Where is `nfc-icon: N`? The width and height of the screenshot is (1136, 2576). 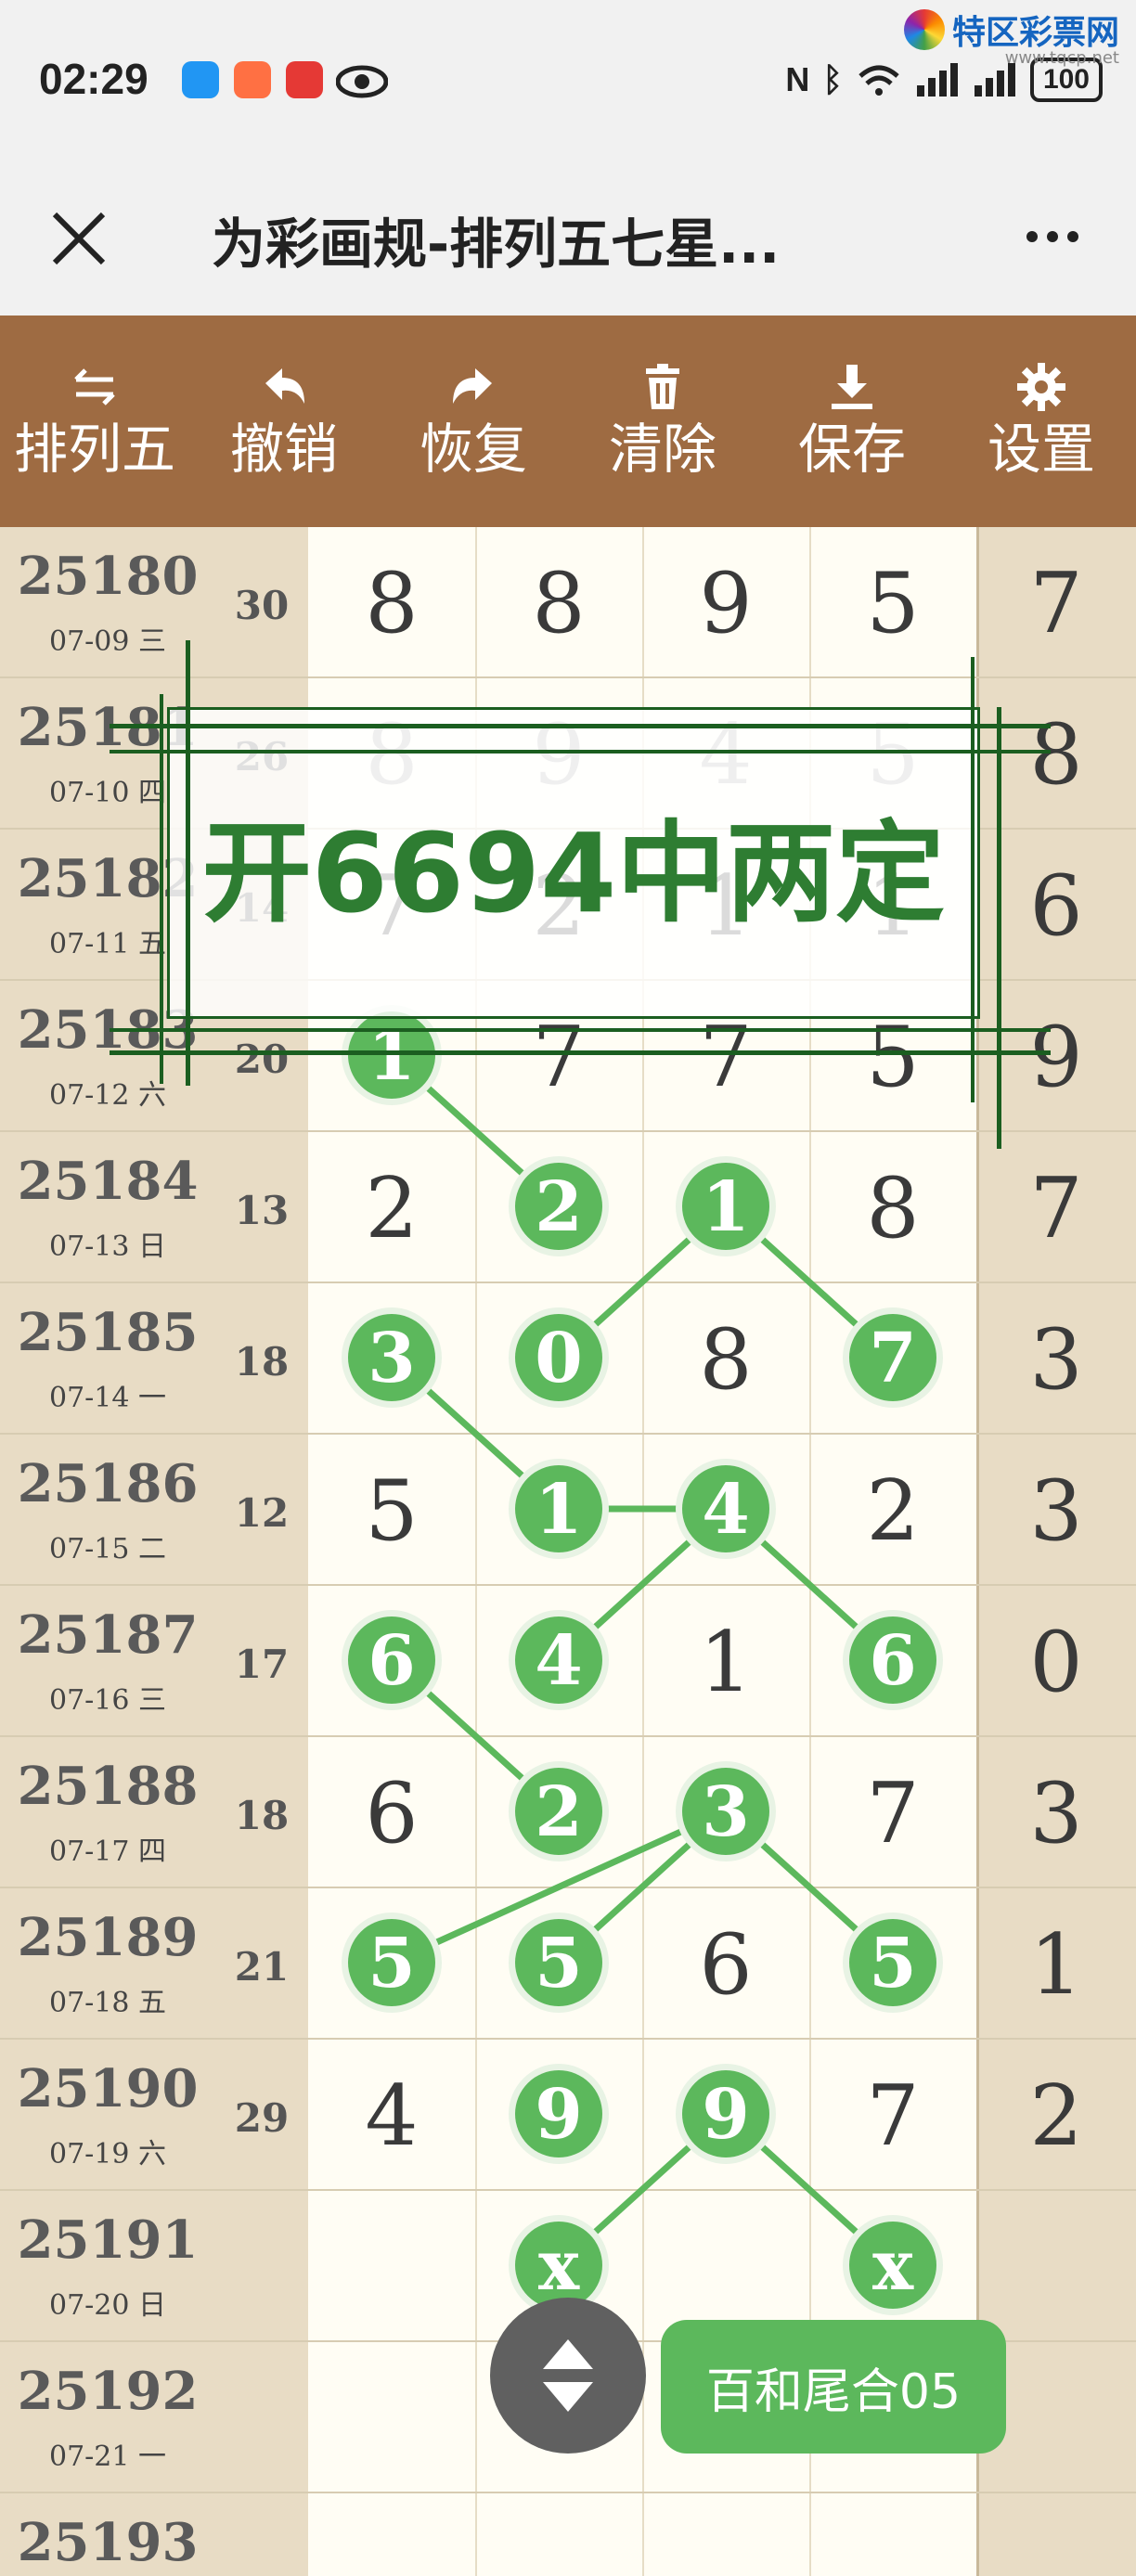
nfc-icon: N is located at coordinates (797, 79).